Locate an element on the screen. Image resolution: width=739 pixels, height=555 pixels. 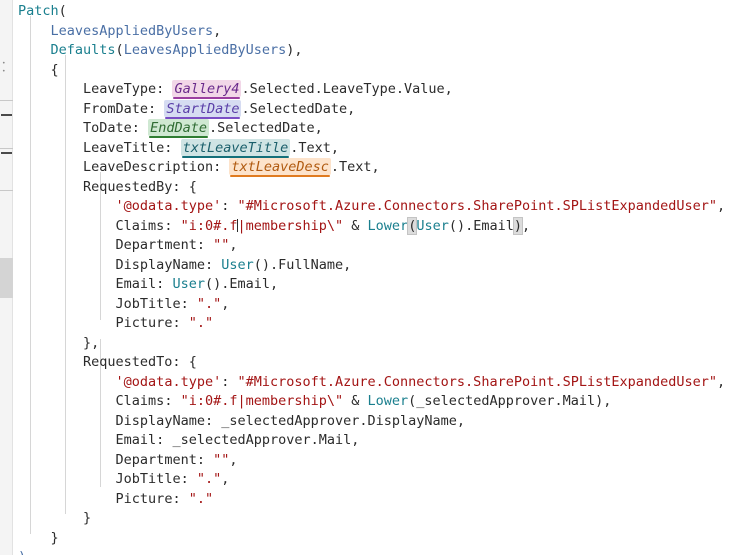
code-token-plain: ToDate: is located at coordinates (116, 128).